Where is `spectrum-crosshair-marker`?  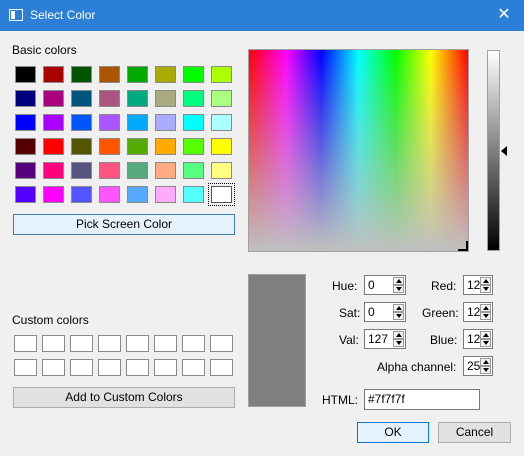 spectrum-crosshair-marker is located at coordinates (463, 246).